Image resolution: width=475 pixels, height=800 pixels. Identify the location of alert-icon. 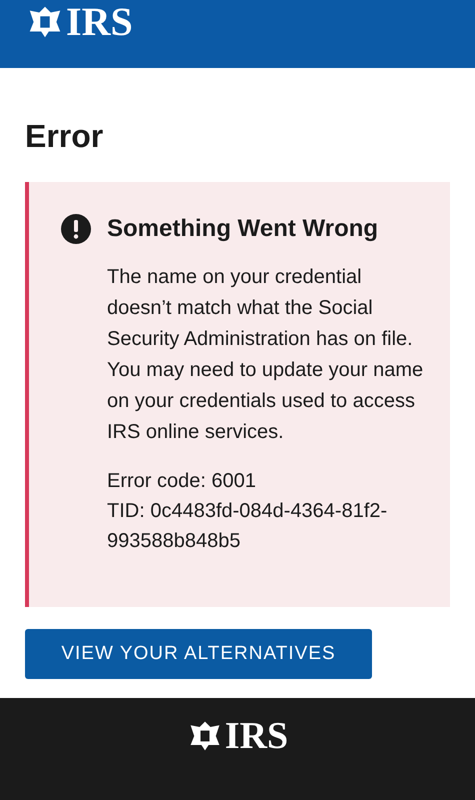
(76, 229).